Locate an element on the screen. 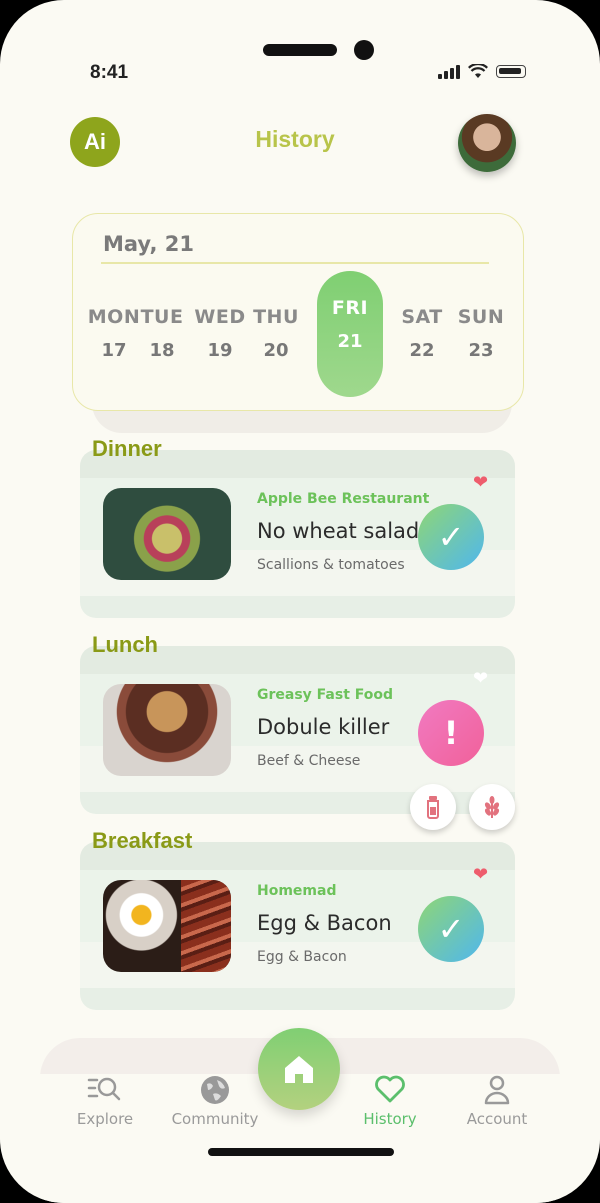 The width and height of the screenshot is (600, 1203). status-time: 8:41 is located at coordinates (109, 72).